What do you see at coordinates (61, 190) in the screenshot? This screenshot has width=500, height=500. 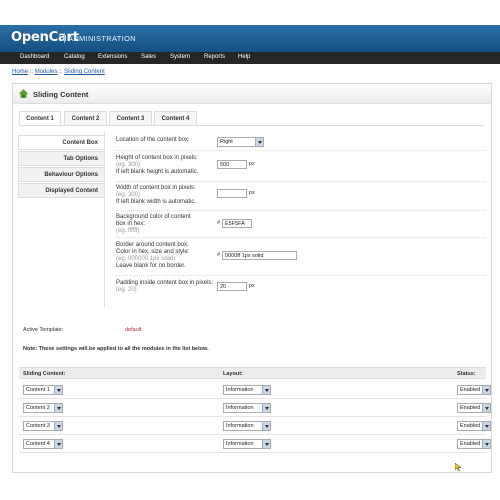 I see `vtab-displayed-content: Displayed Content` at bounding box center [61, 190].